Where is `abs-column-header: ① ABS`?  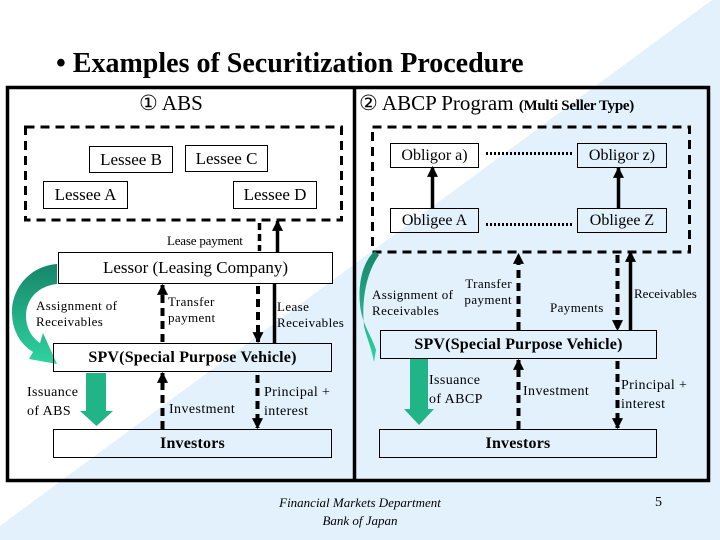
abs-column-header: ① ABS is located at coordinates (171, 103).